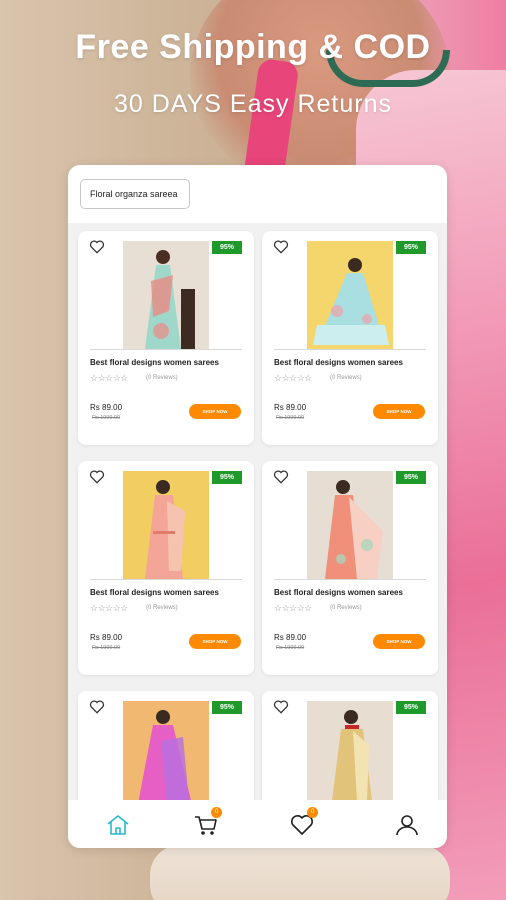 This screenshot has height=900, width=506. Describe the element at coordinates (216, 812) in the screenshot. I see `cart-count-badge: 0` at that location.